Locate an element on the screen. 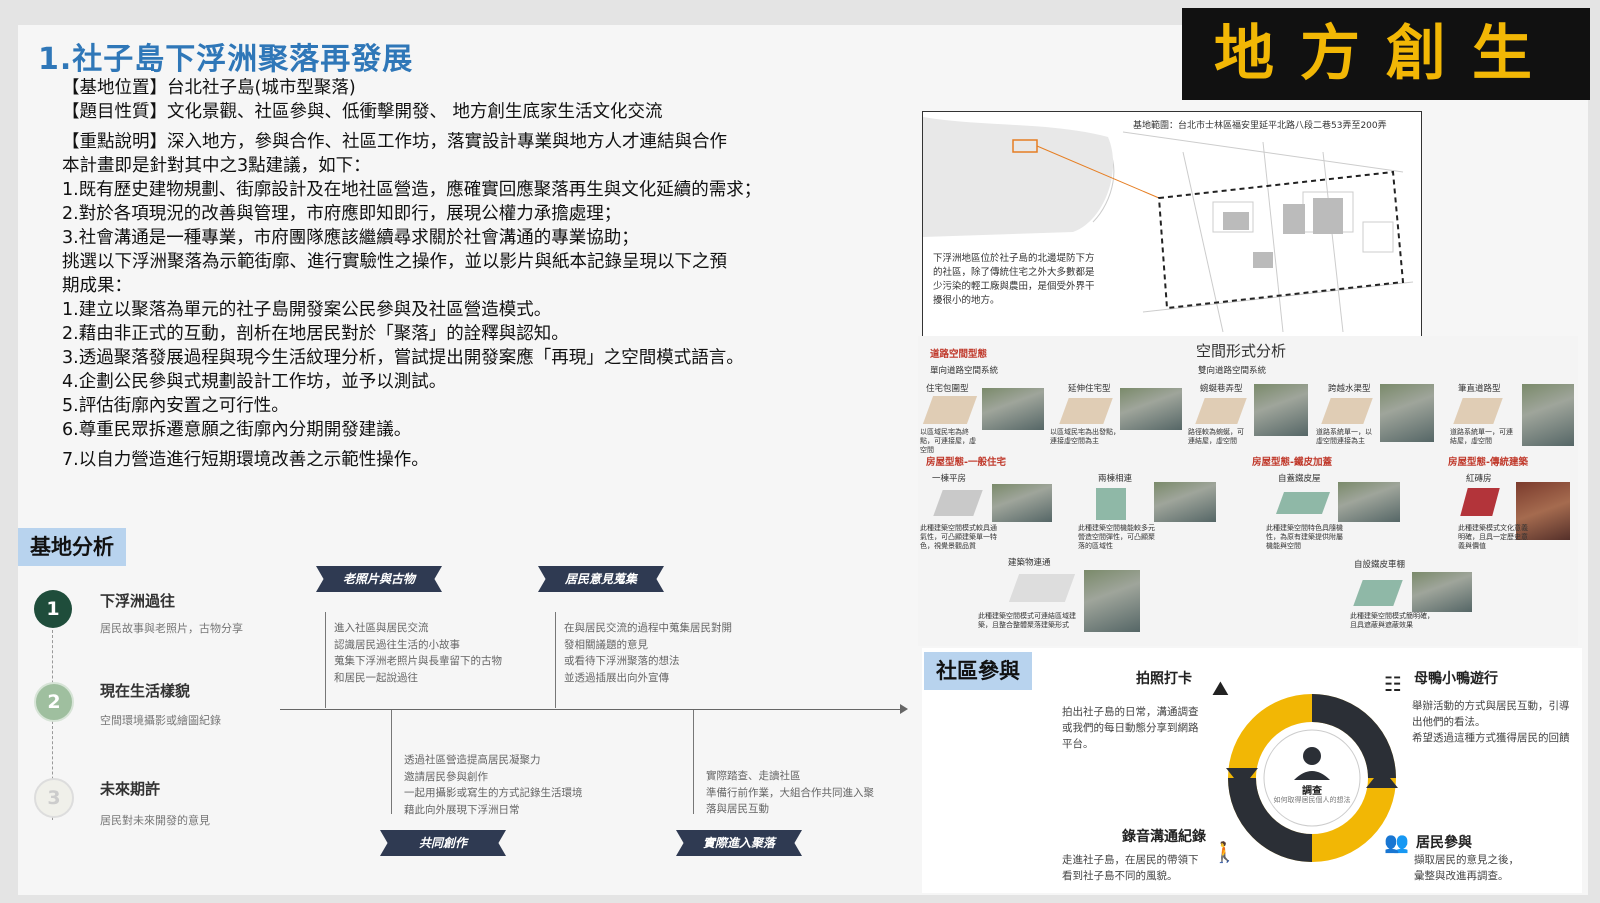  house-type-name: 自蓋鐵皮屋 is located at coordinates (1299, 479).